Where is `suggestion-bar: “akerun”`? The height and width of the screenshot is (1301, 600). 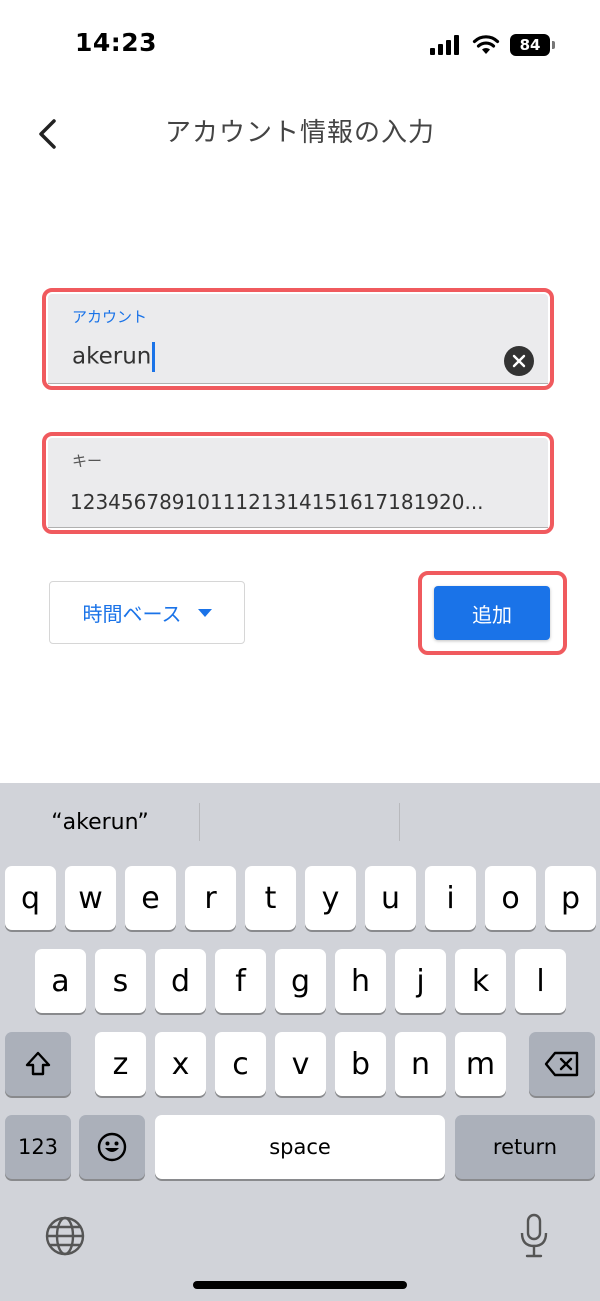
suggestion-bar: “akerun” is located at coordinates (300, 822).